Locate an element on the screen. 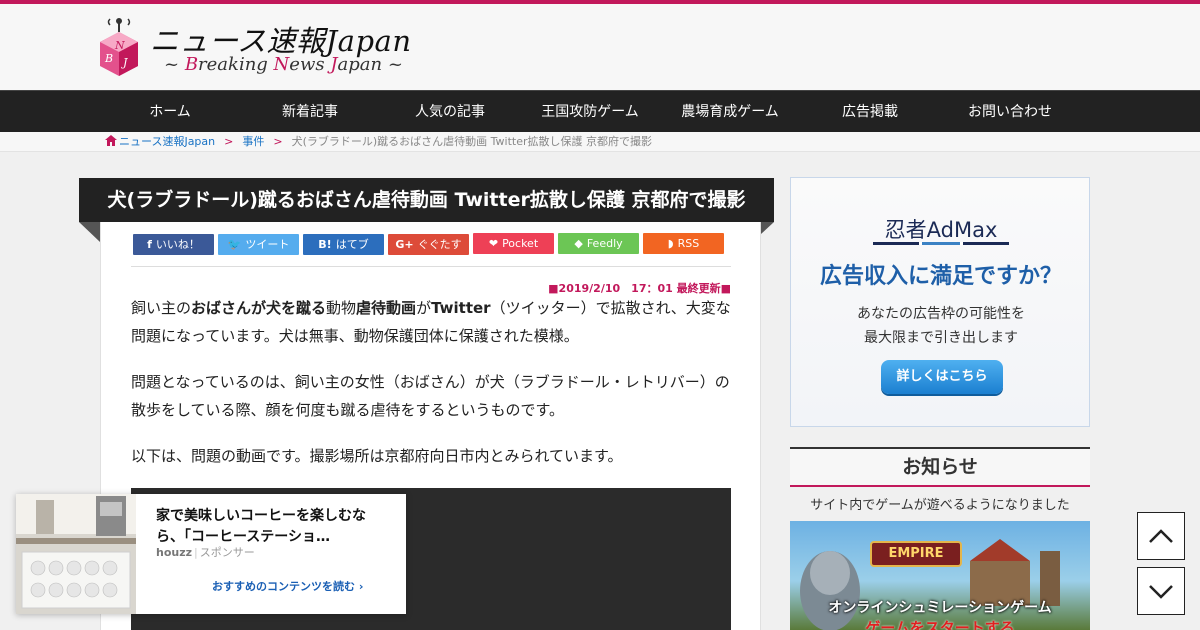  site-subtitle: ~ Breaking News Japan ~ is located at coordinates (283, 64).